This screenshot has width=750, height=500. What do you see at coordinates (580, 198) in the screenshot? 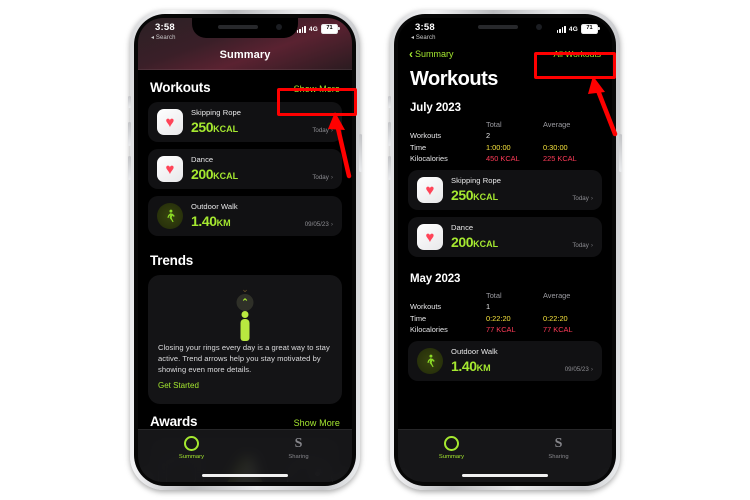
I see `workout-date-label: Today` at bounding box center [580, 198].